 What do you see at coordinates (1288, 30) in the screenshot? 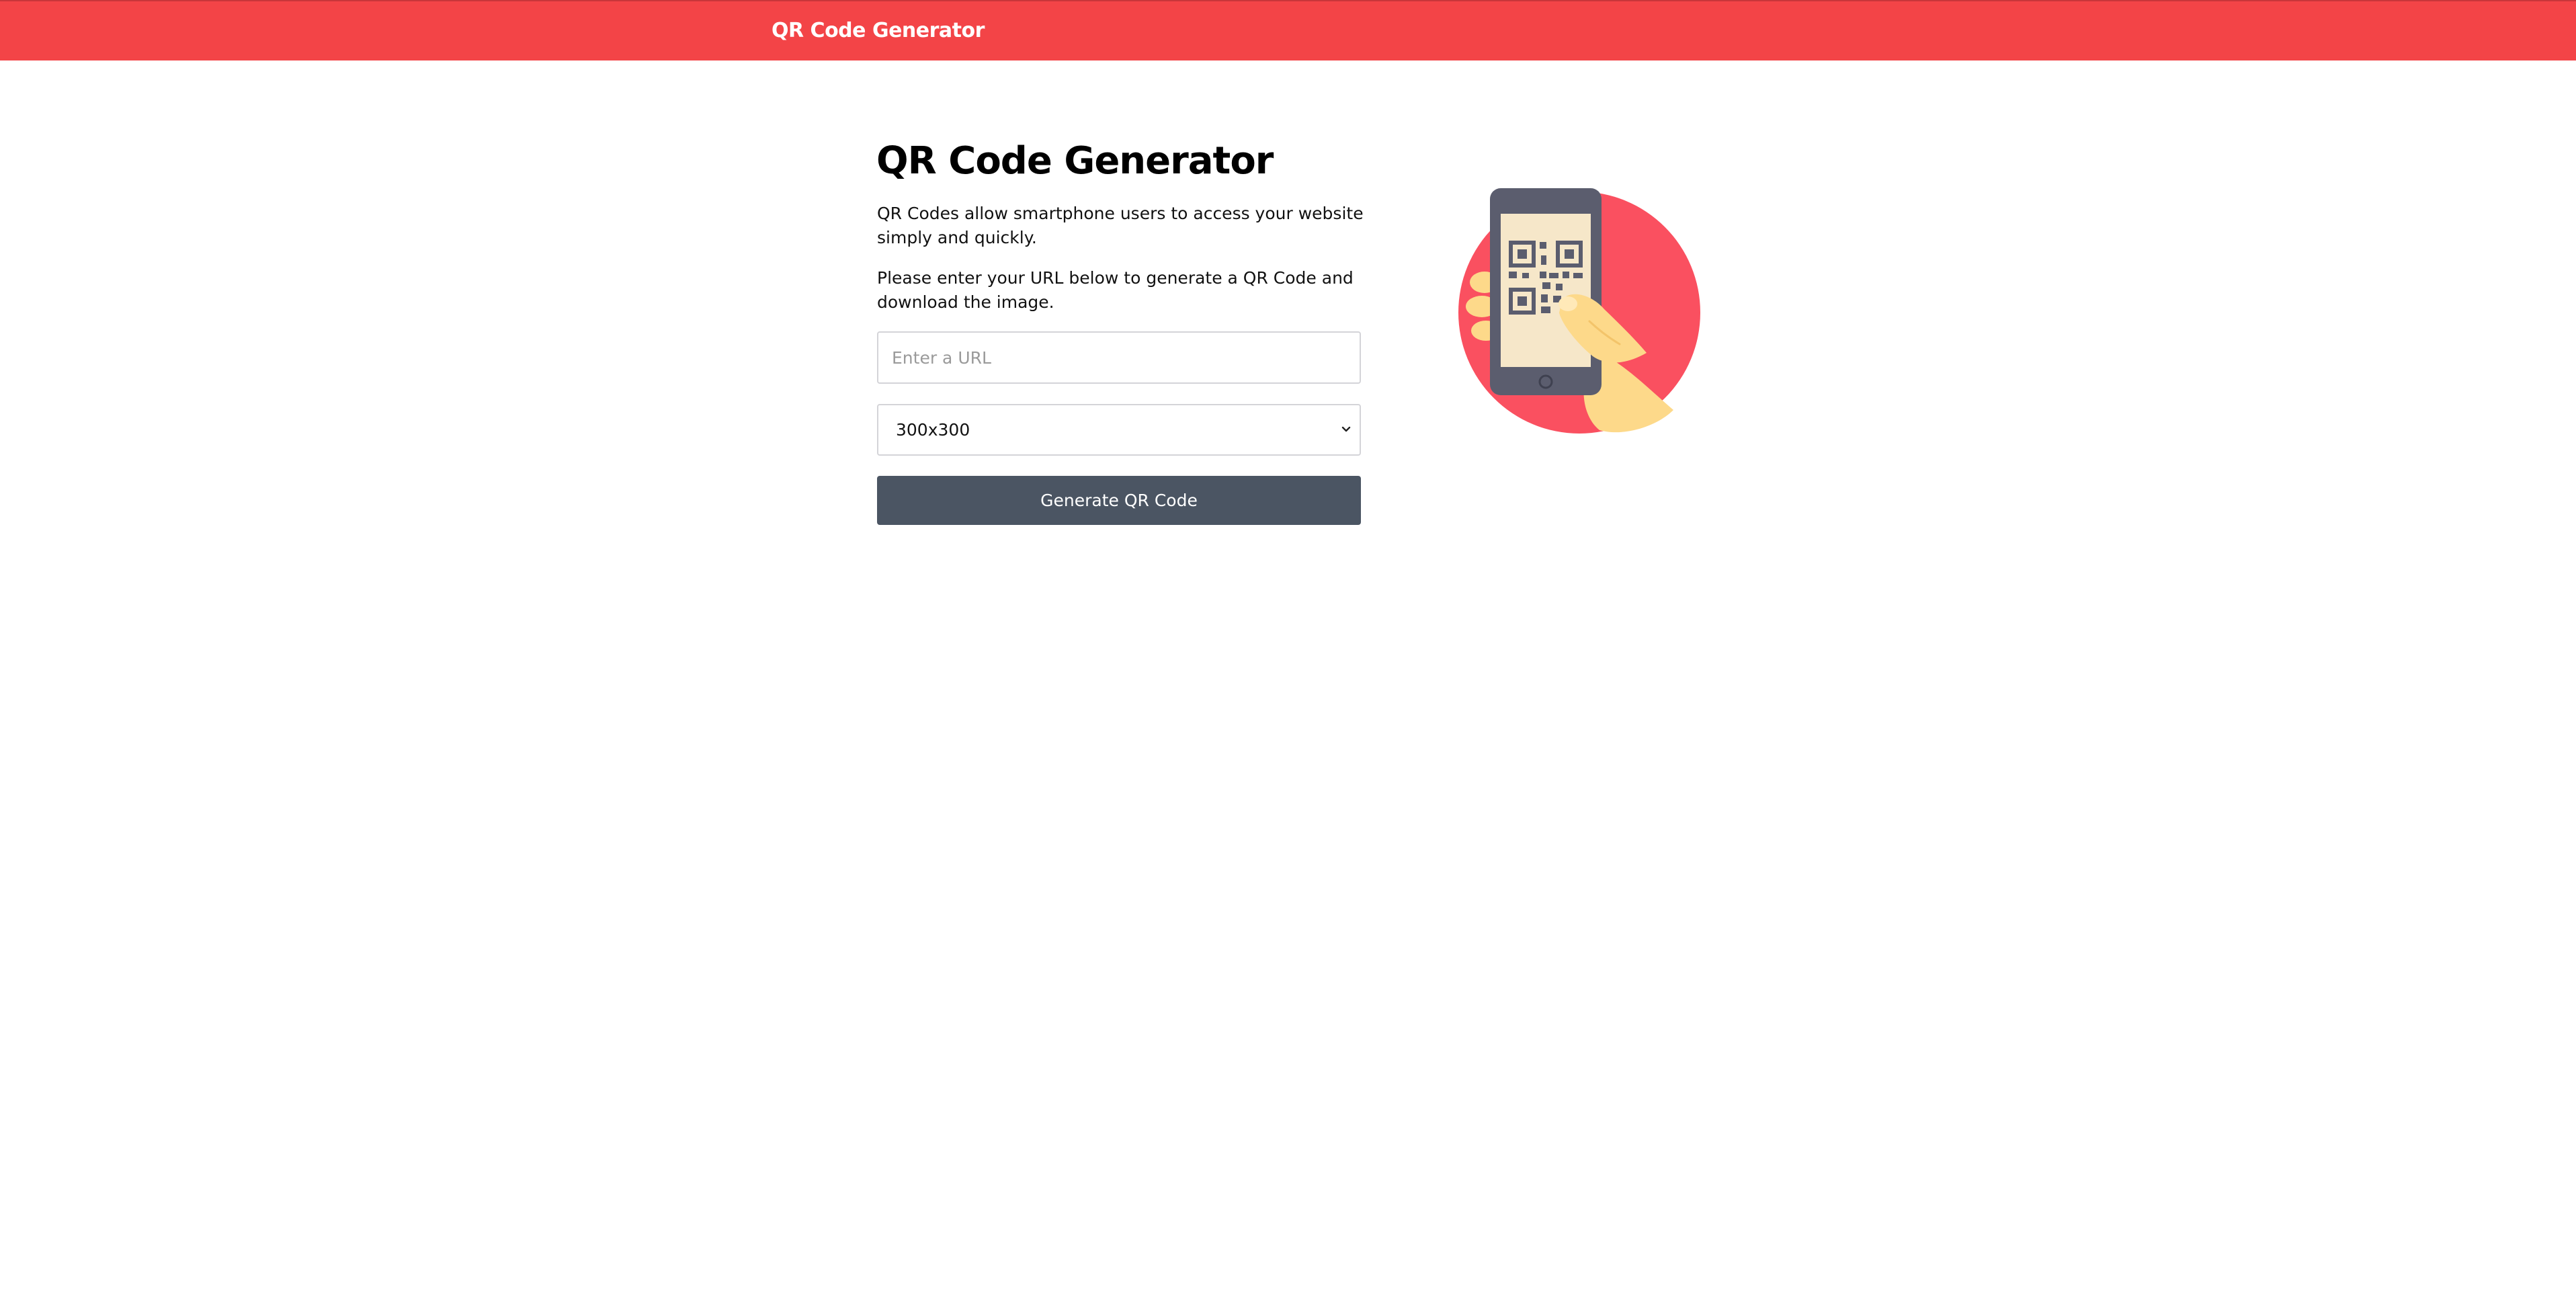
I see `navbar: QR Code Generator` at bounding box center [1288, 30].